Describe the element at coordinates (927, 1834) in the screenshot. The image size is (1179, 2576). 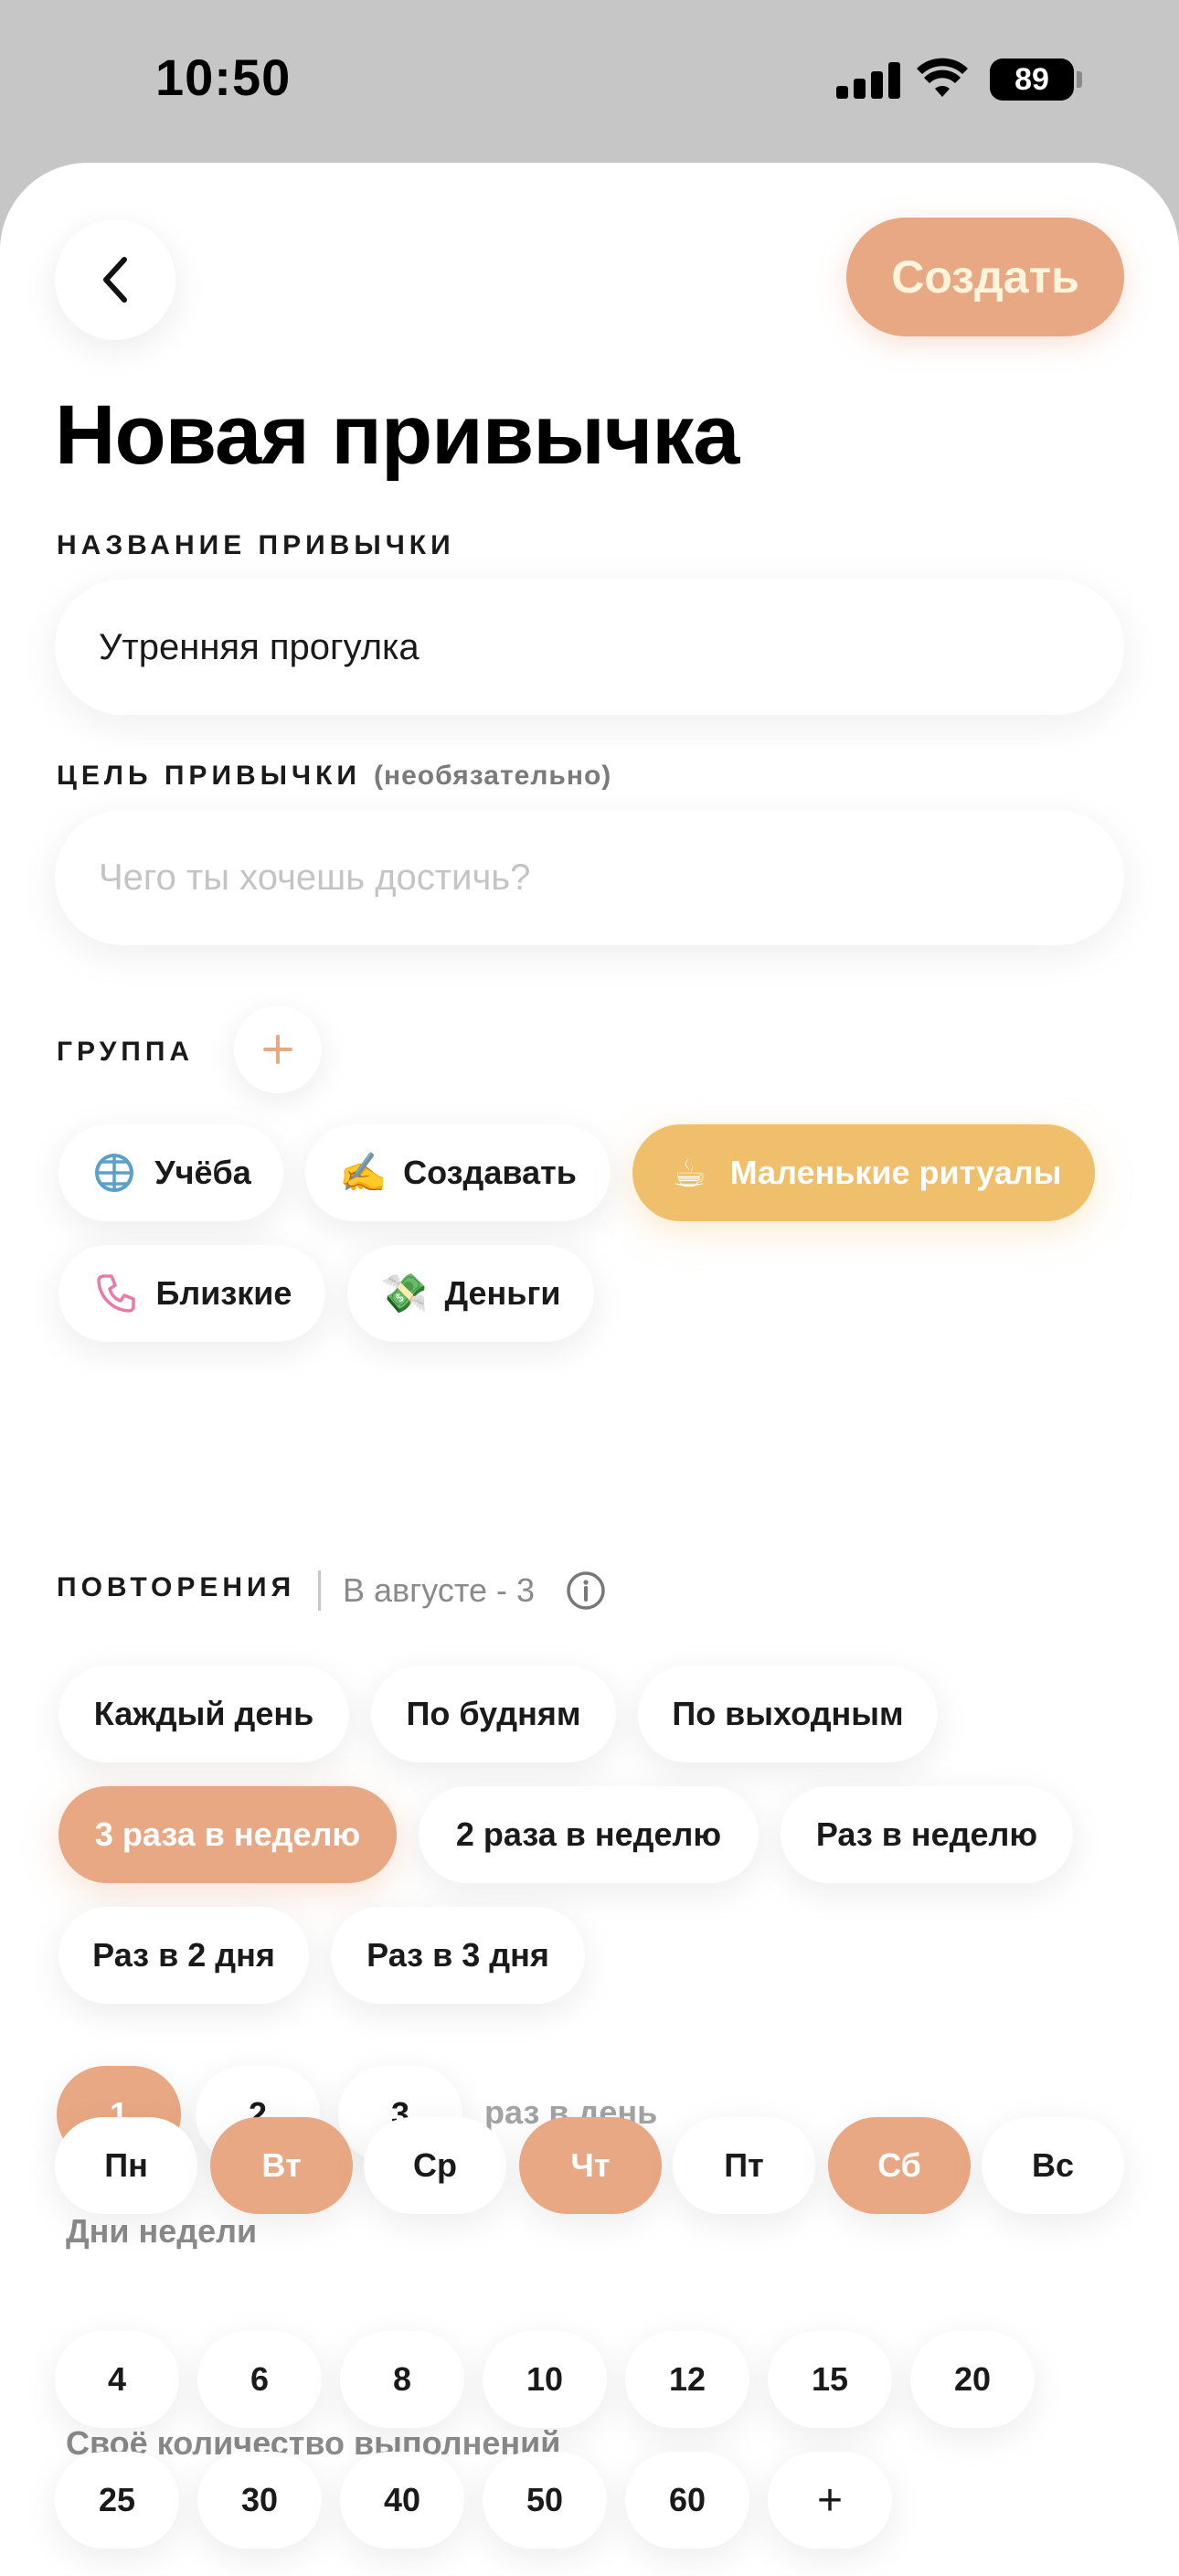
I see `repeat-option-once-per-week: Раз в неделю` at that location.